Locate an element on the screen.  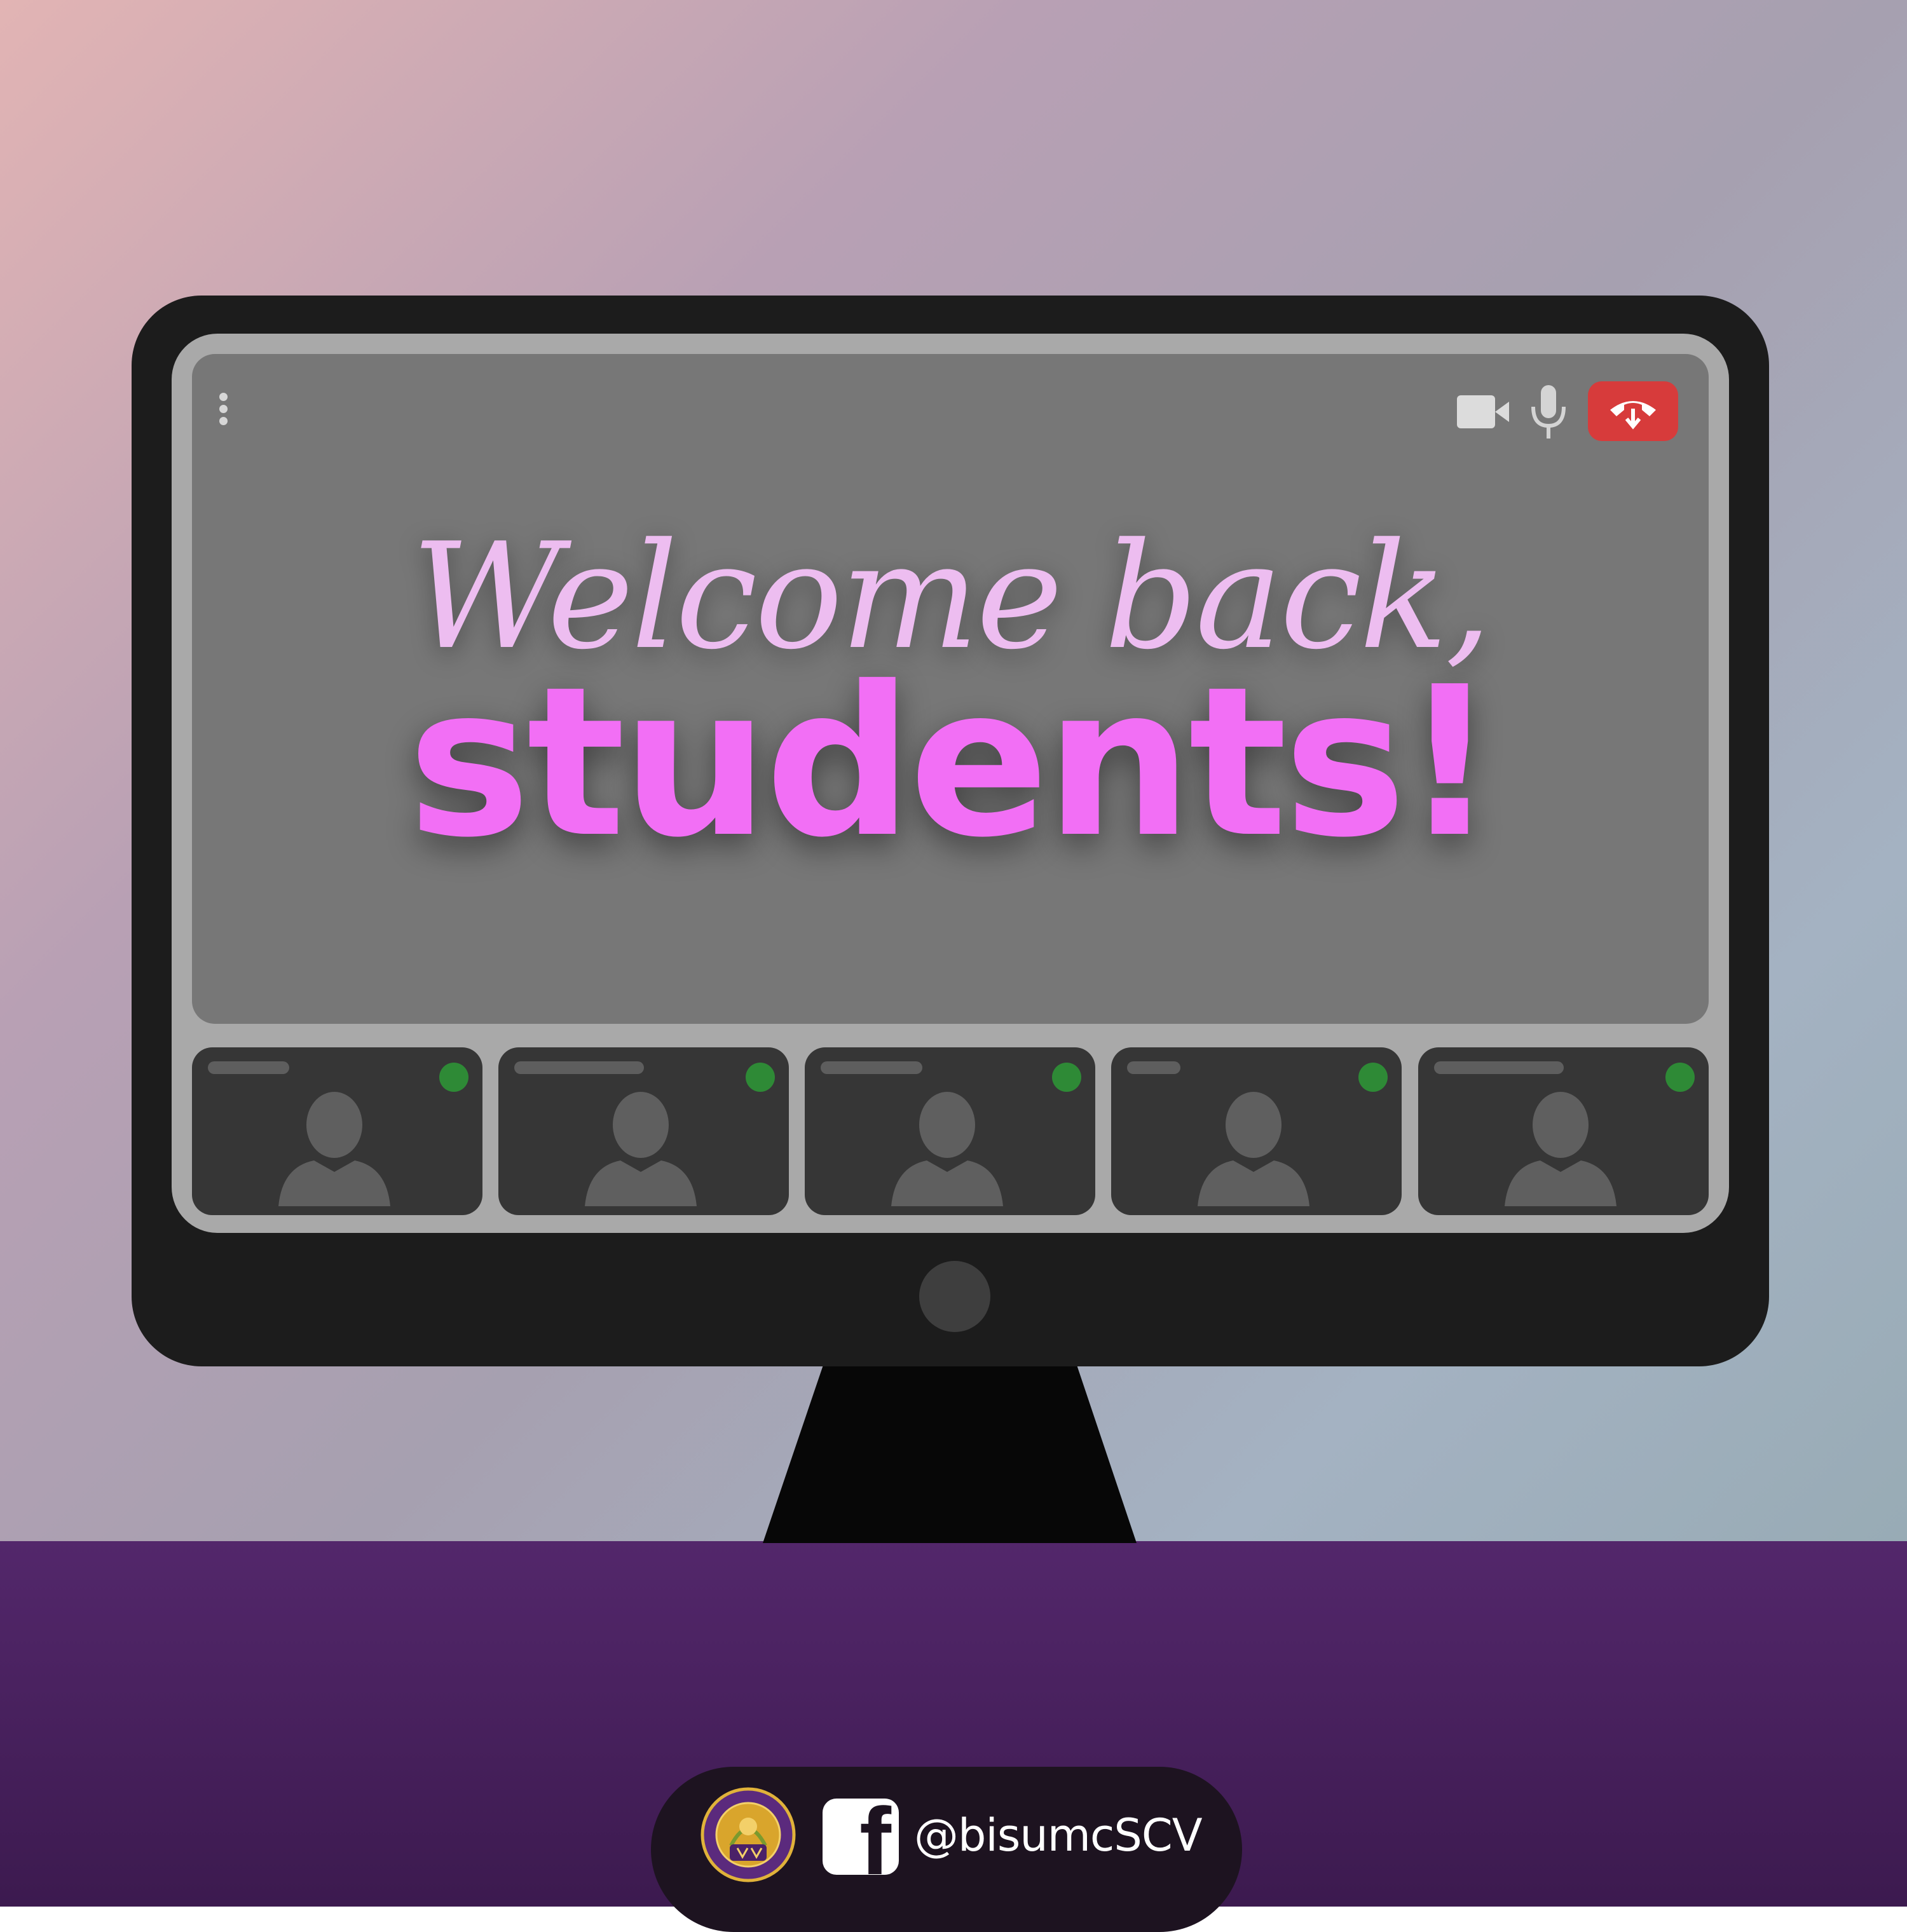
hang-up-icon is located at coordinates (1633, 416).